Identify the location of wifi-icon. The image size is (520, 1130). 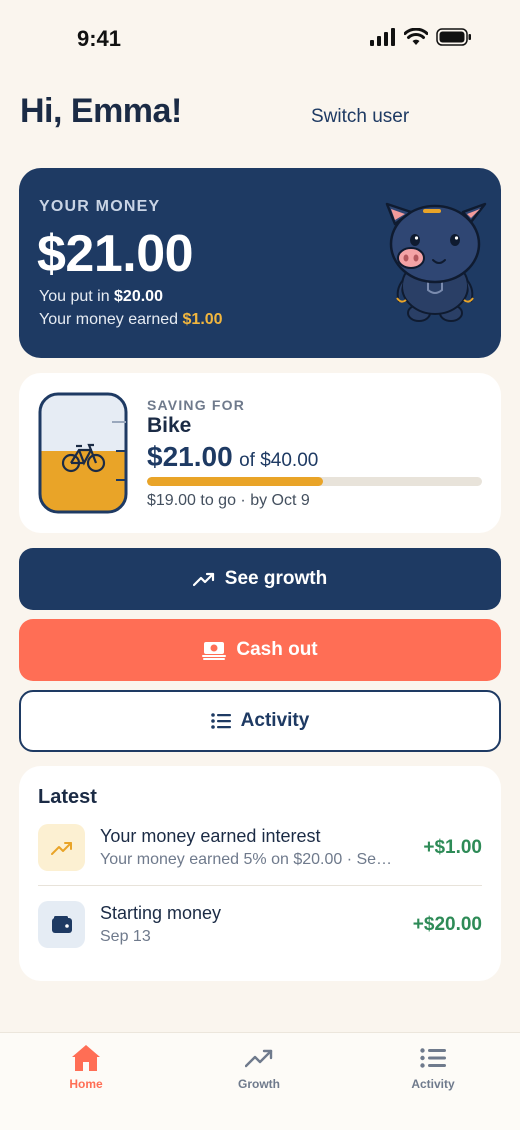
(416, 36).